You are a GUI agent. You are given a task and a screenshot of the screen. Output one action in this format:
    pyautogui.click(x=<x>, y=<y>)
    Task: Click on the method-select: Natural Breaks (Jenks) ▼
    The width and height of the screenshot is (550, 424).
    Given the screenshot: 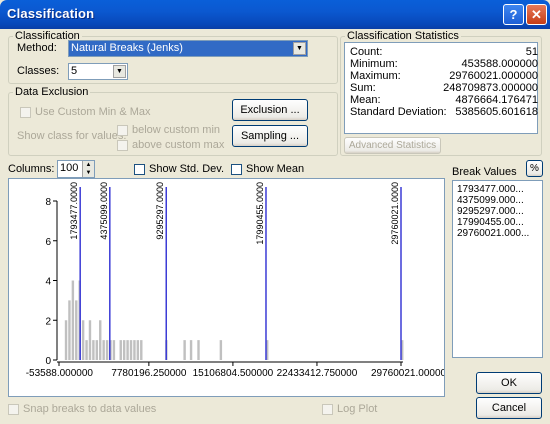 What is the action you would take?
    pyautogui.click(x=188, y=48)
    